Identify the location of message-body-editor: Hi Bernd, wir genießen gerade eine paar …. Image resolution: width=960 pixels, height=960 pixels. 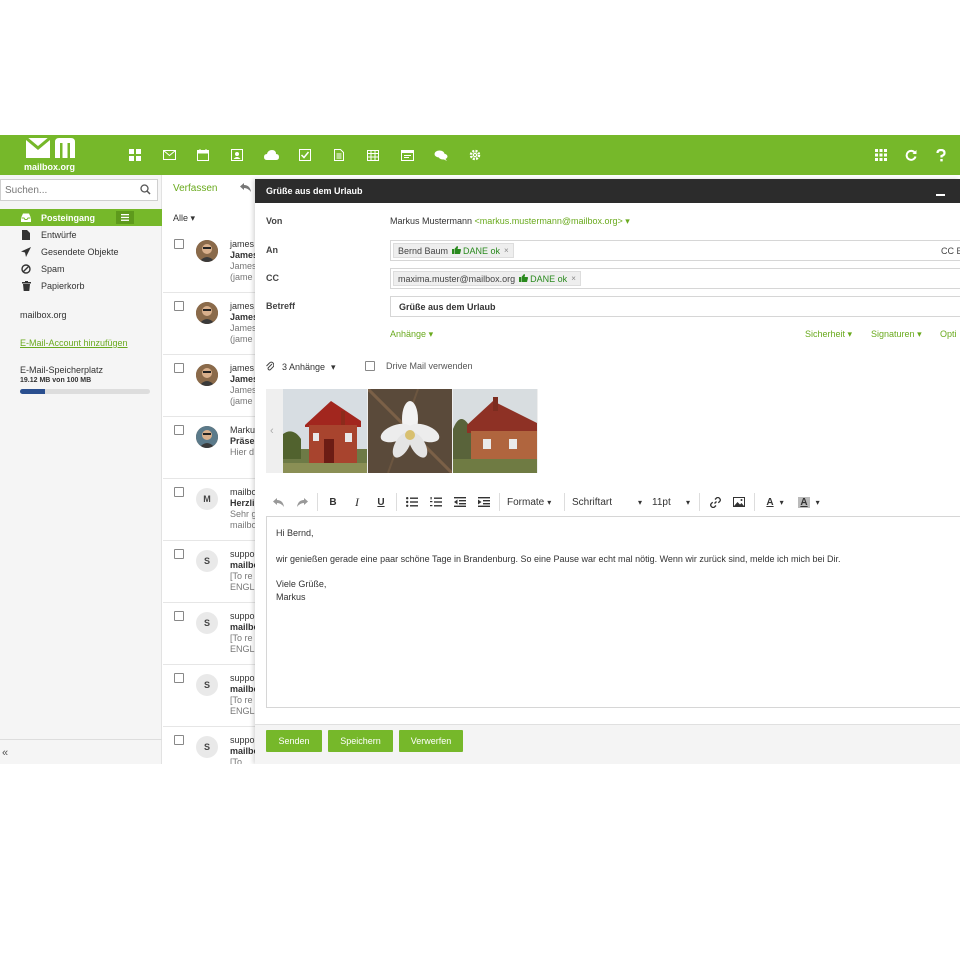
(613, 612).